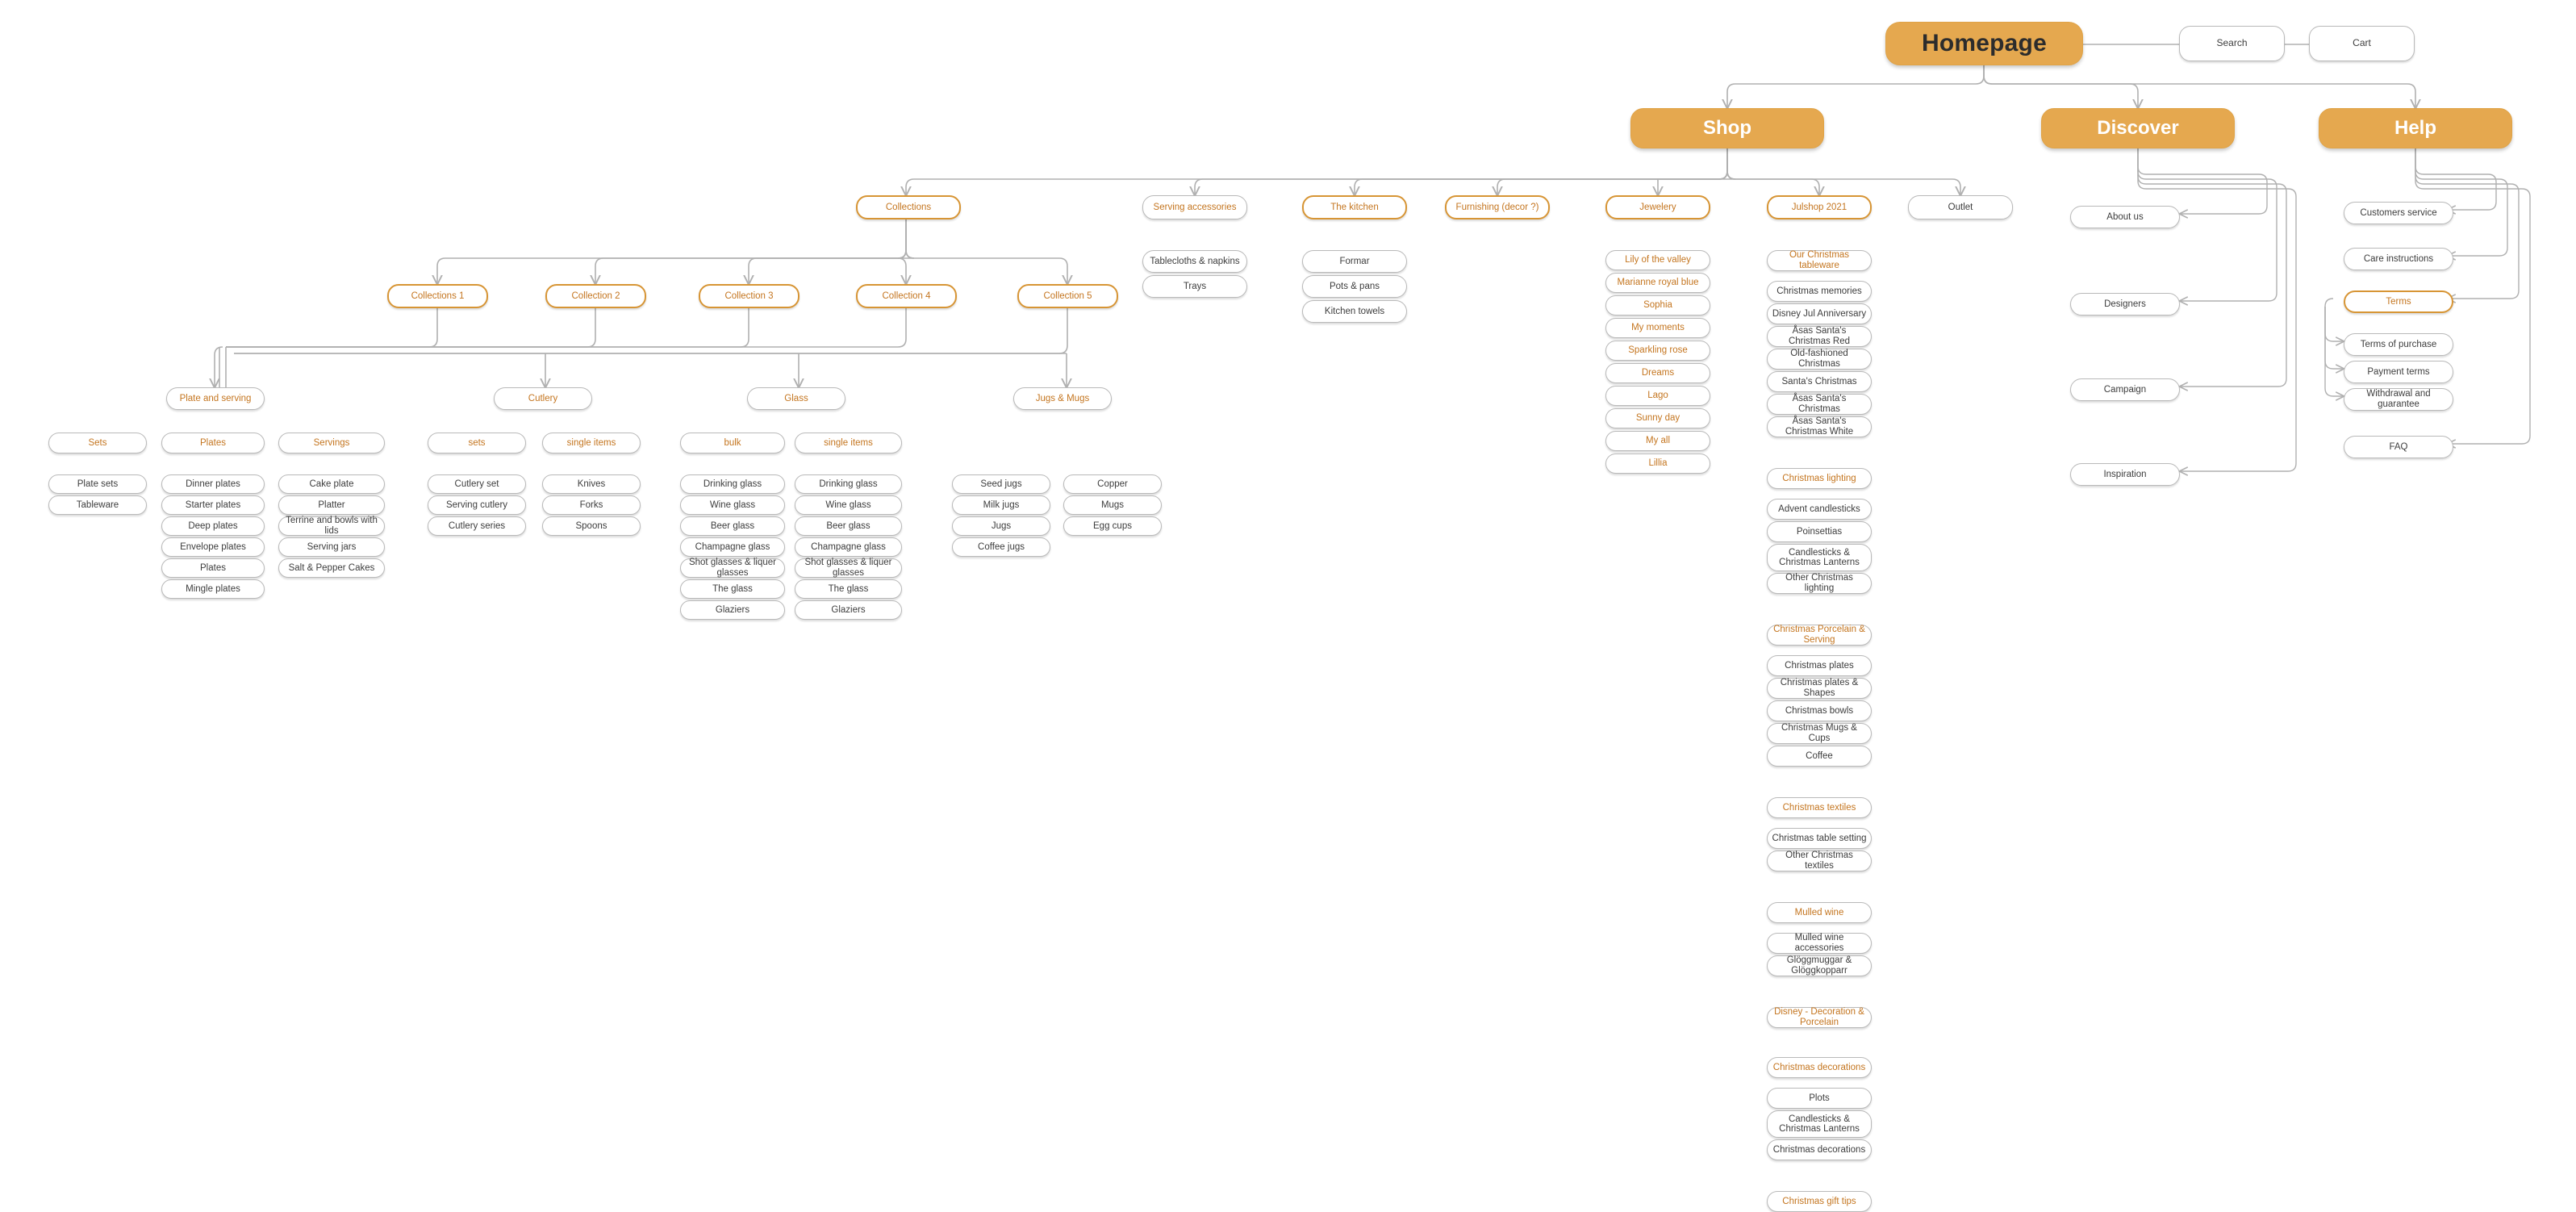  What do you see at coordinates (97, 505) in the screenshot?
I see `node-product-item: Tableware` at bounding box center [97, 505].